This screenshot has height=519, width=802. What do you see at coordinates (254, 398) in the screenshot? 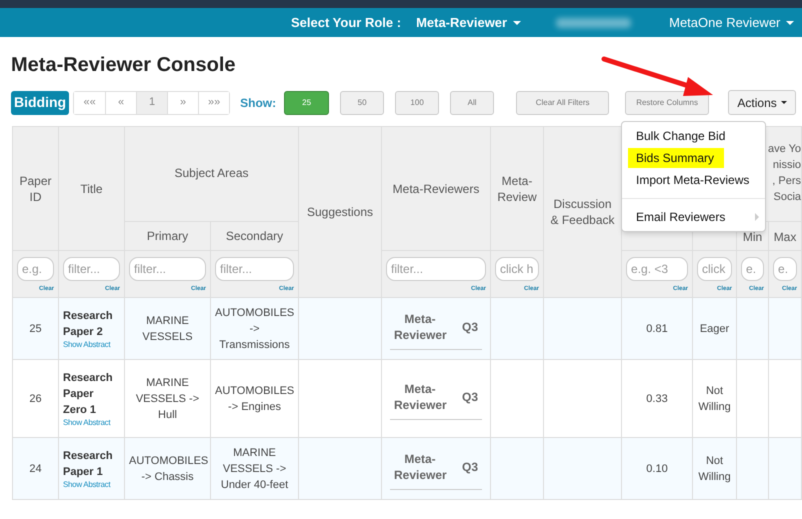
I see `table-cell: AUTOMOBILES -> Engines` at bounding box center [254, 398].